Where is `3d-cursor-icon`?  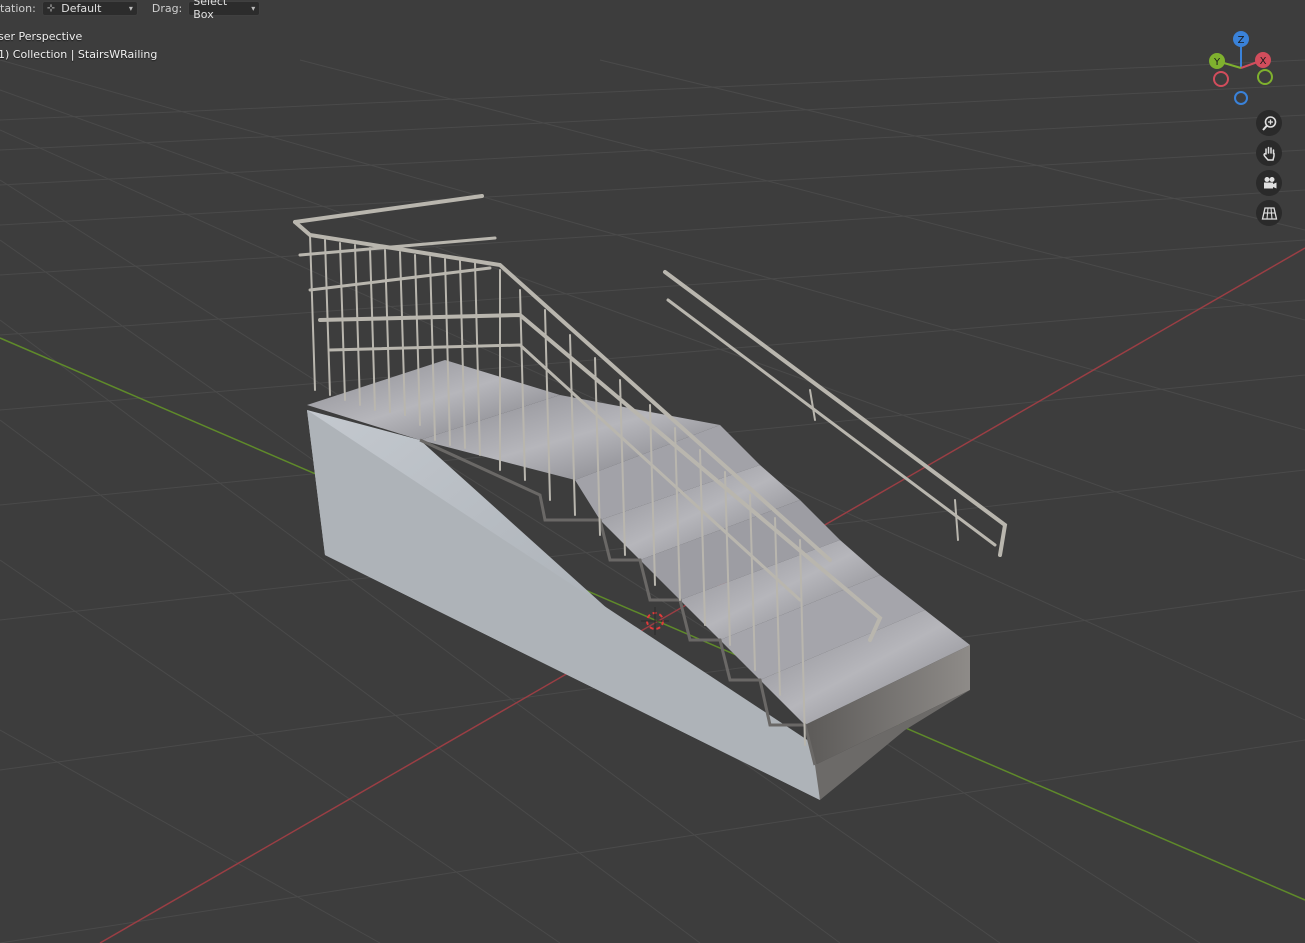 3d-cursor-icon is located at coordinates (655, 621).